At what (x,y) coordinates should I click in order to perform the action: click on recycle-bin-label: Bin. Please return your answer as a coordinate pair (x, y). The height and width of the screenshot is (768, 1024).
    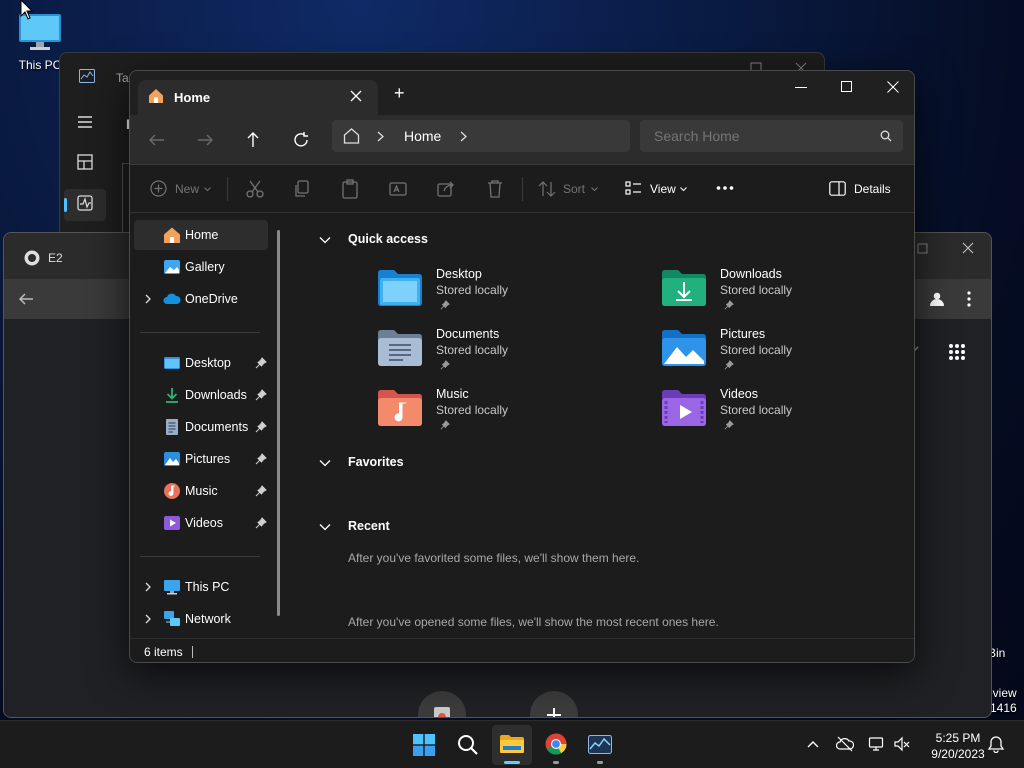
    Looking at the image, I should click on (1006, 653).